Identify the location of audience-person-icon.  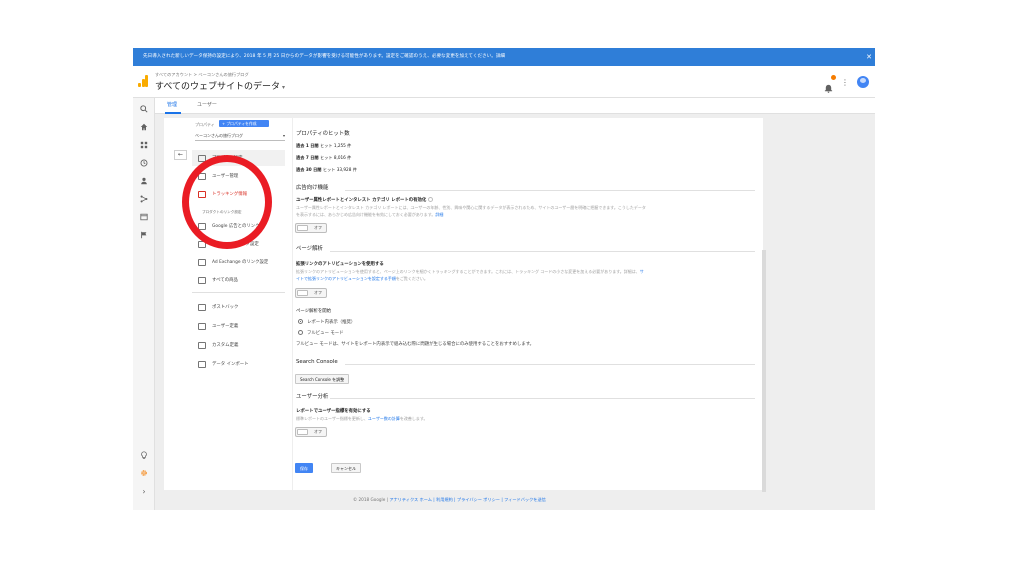
(144, 181).